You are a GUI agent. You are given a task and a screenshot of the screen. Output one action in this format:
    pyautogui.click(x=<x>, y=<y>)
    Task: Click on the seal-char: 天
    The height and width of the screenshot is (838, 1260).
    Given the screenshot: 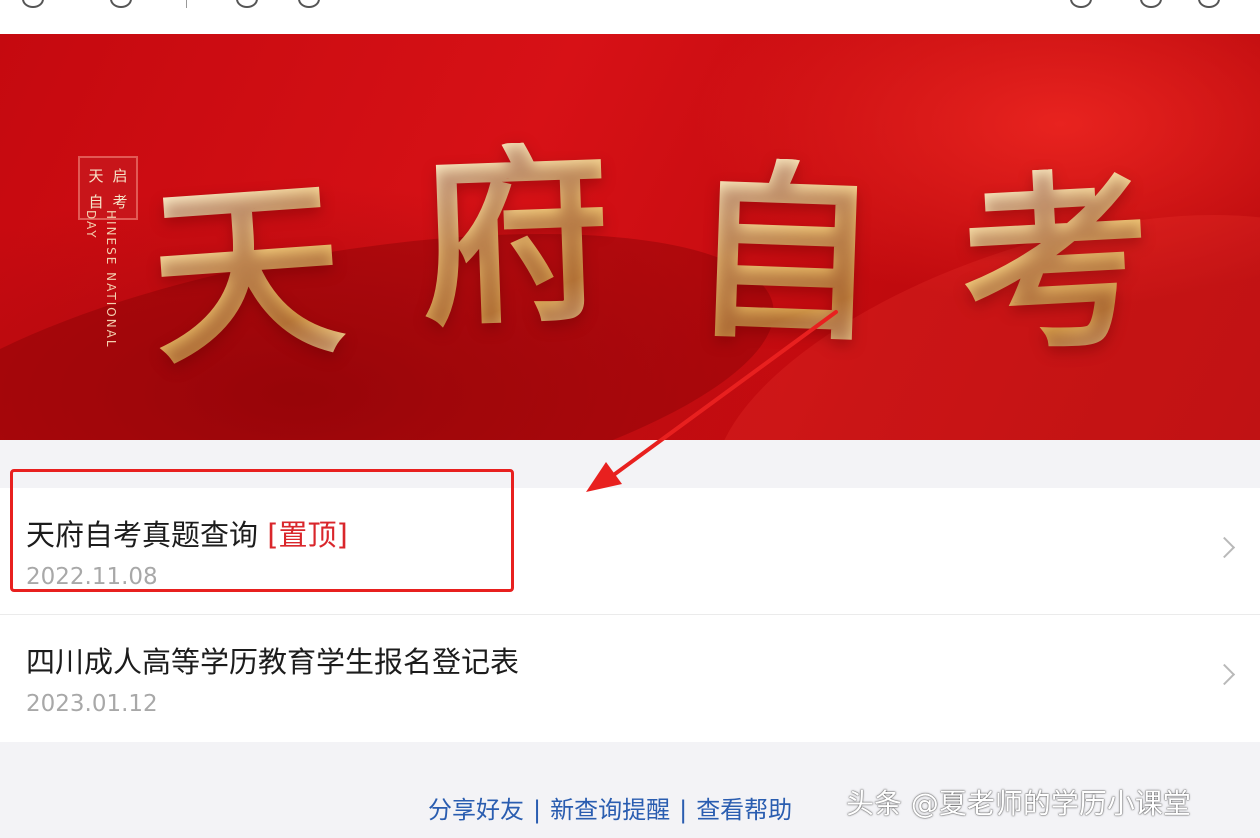 What is the action you would take?
    pyautogui.click(x=96, y=175)
    